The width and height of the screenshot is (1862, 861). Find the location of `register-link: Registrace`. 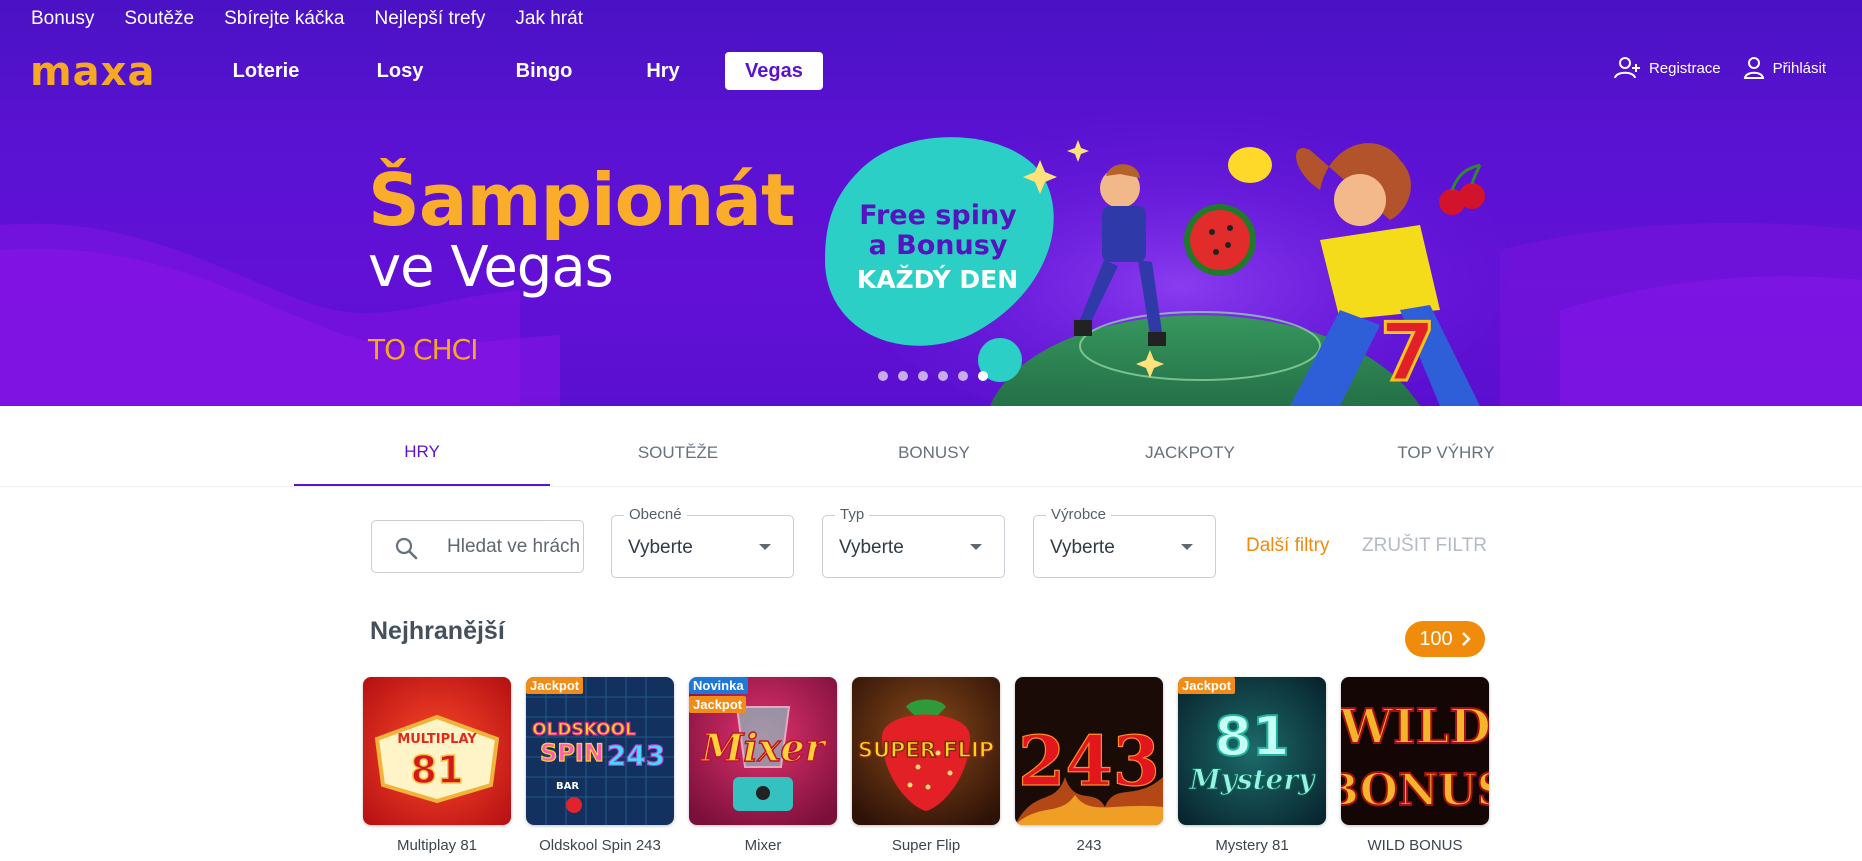

register-link: Registrace is located at coordinates (1667, 68).